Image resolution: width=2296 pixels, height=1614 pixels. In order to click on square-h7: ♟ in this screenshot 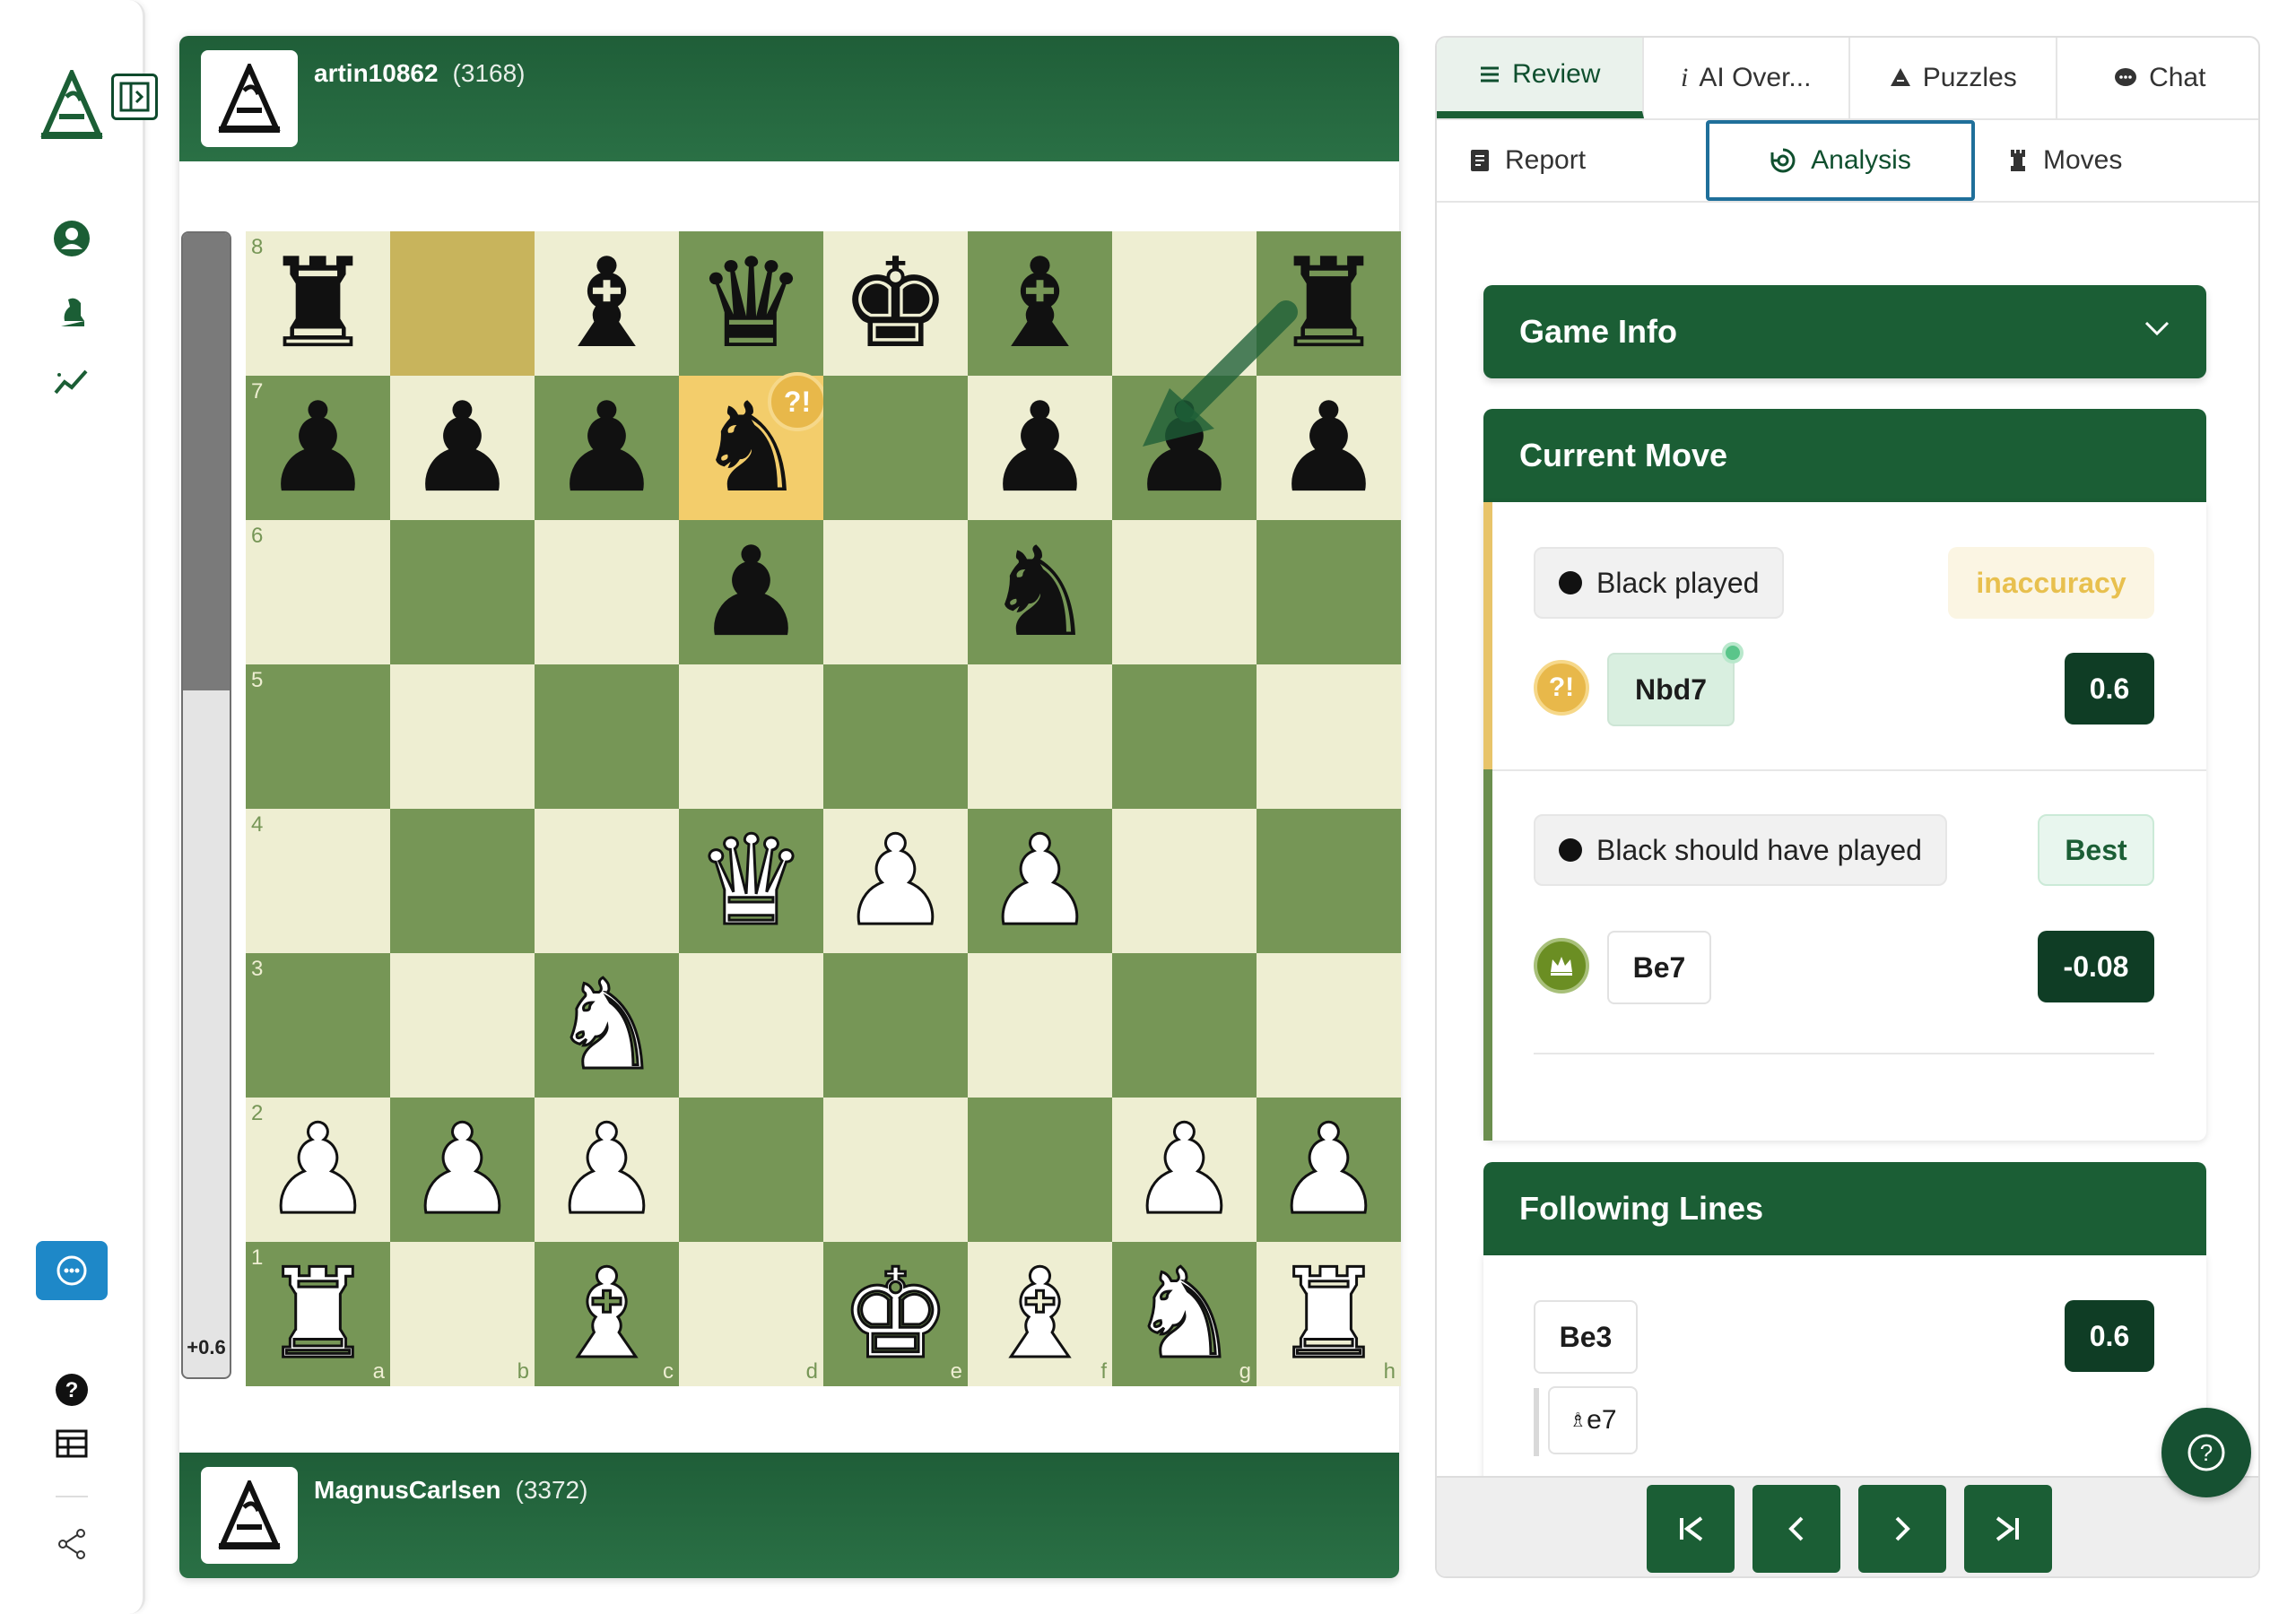, I will do `click(1329, 448)`.